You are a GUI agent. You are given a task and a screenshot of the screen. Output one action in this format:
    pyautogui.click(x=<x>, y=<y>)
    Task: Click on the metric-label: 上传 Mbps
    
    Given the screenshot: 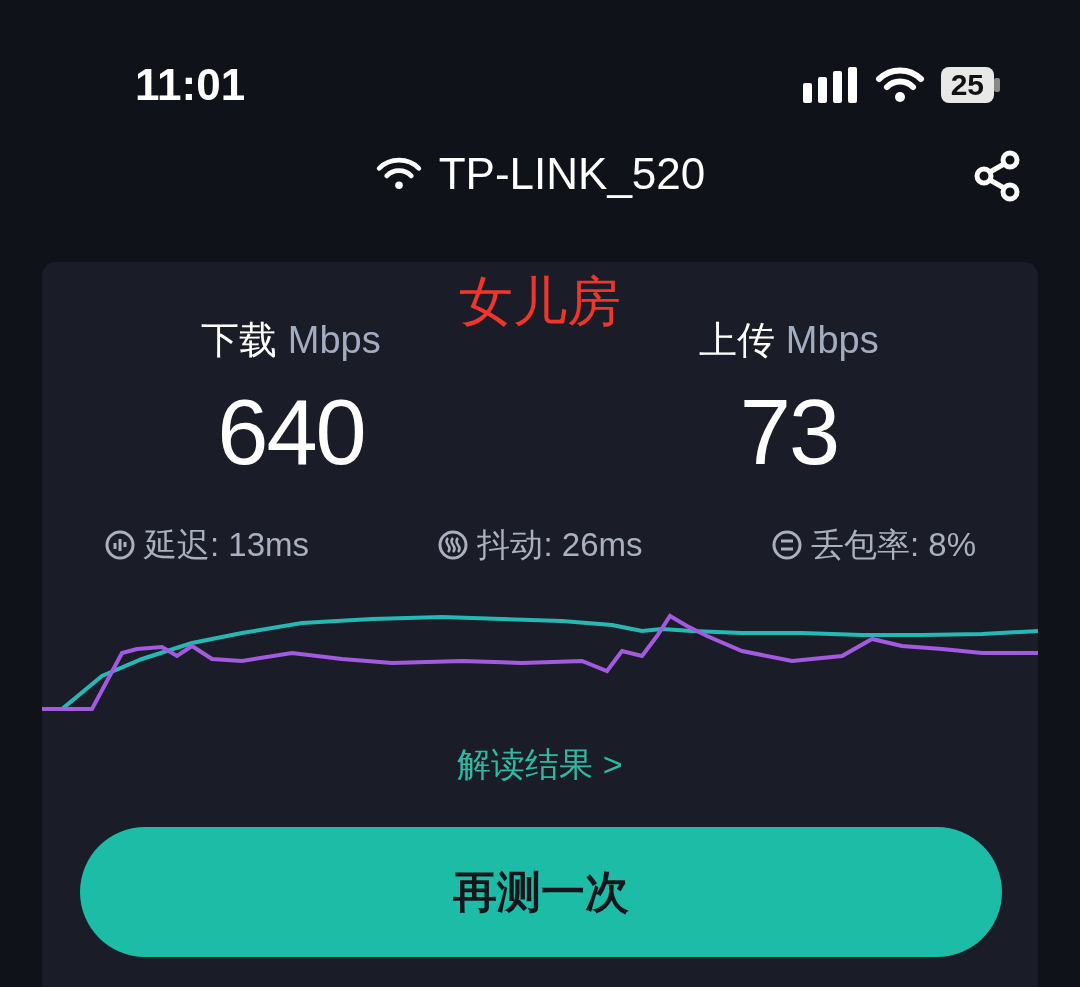 What is the action you would take?
    pyautogui.click(x=789, y=340)
    